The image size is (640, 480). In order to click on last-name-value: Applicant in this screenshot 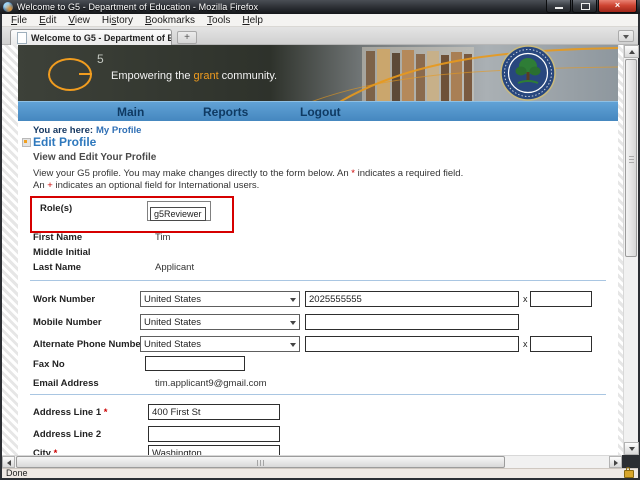, I will do `click(175, 267)`.